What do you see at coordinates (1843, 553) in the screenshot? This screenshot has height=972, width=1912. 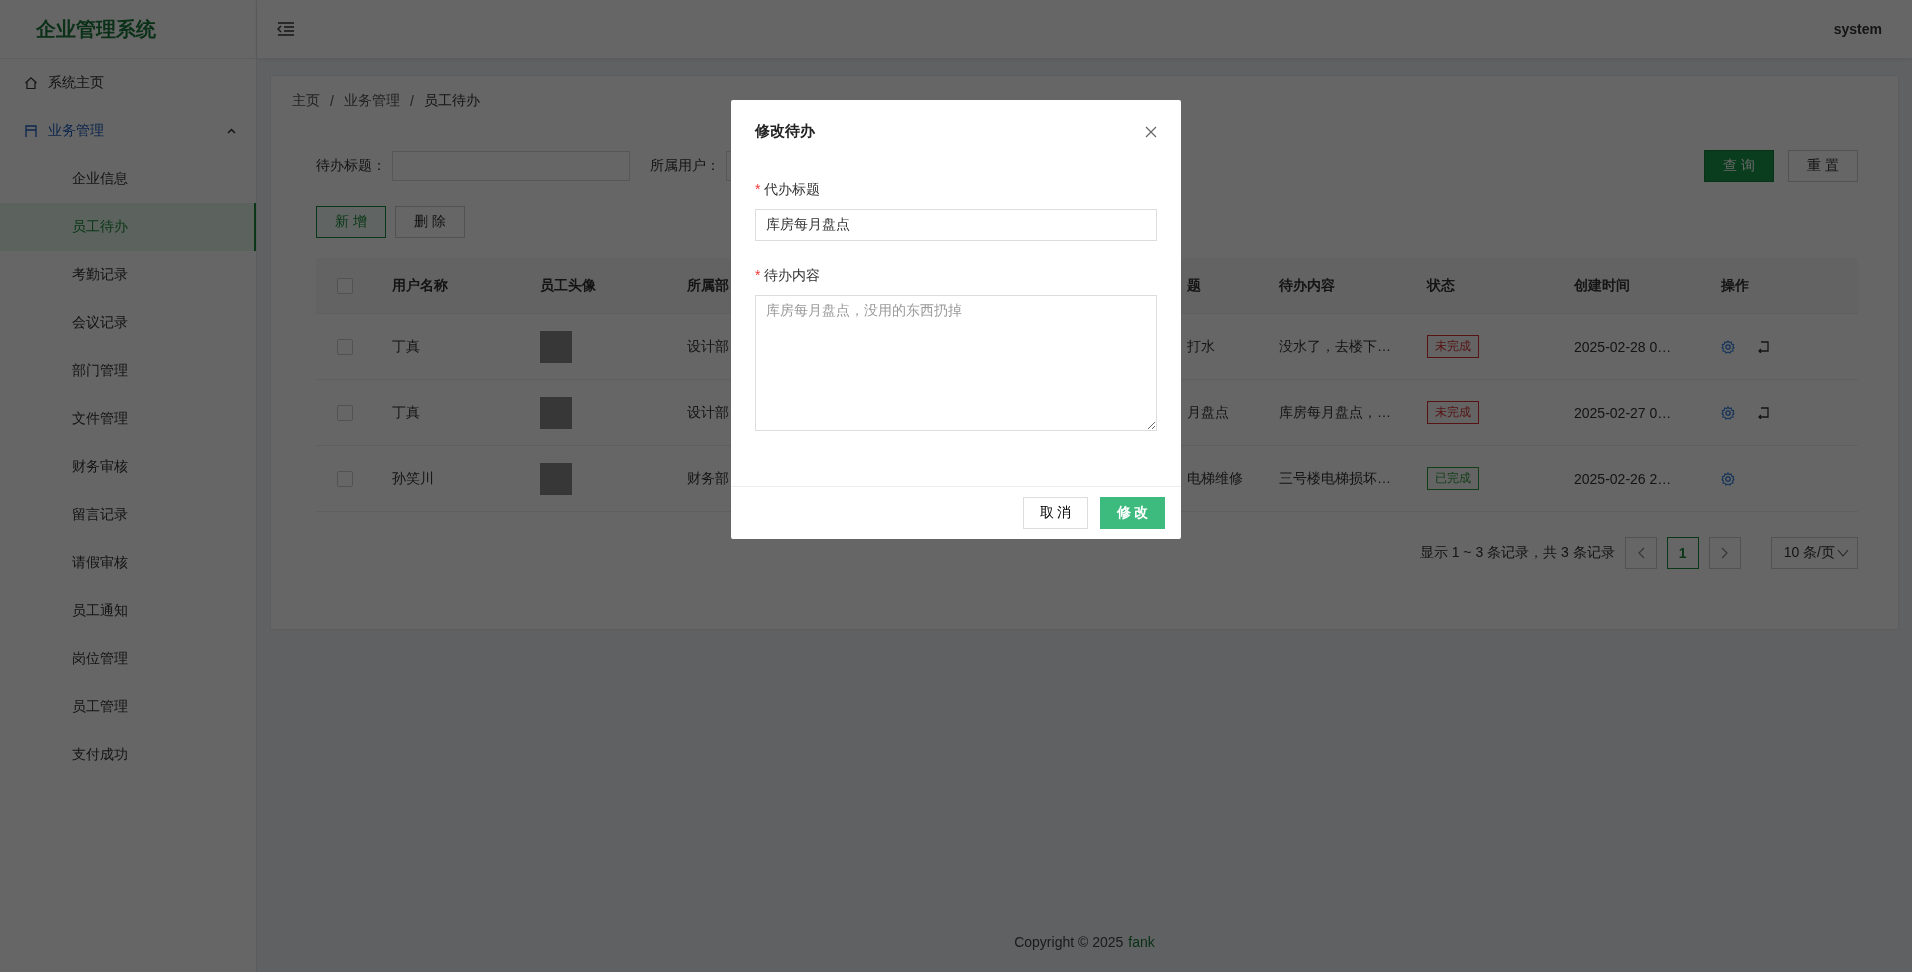 I see `chevron-down-icon` at bounding box center [1843, 553].